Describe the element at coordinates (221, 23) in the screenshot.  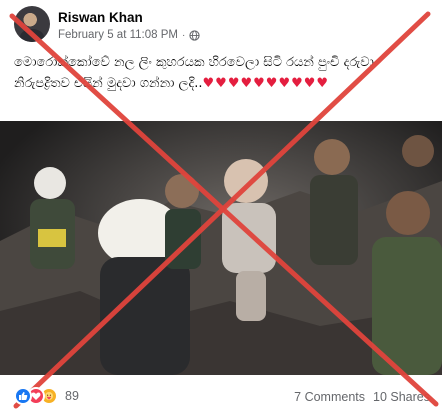
I see `post-header: Riswan Khan February 5 at 11:08 PM ·` at that location.